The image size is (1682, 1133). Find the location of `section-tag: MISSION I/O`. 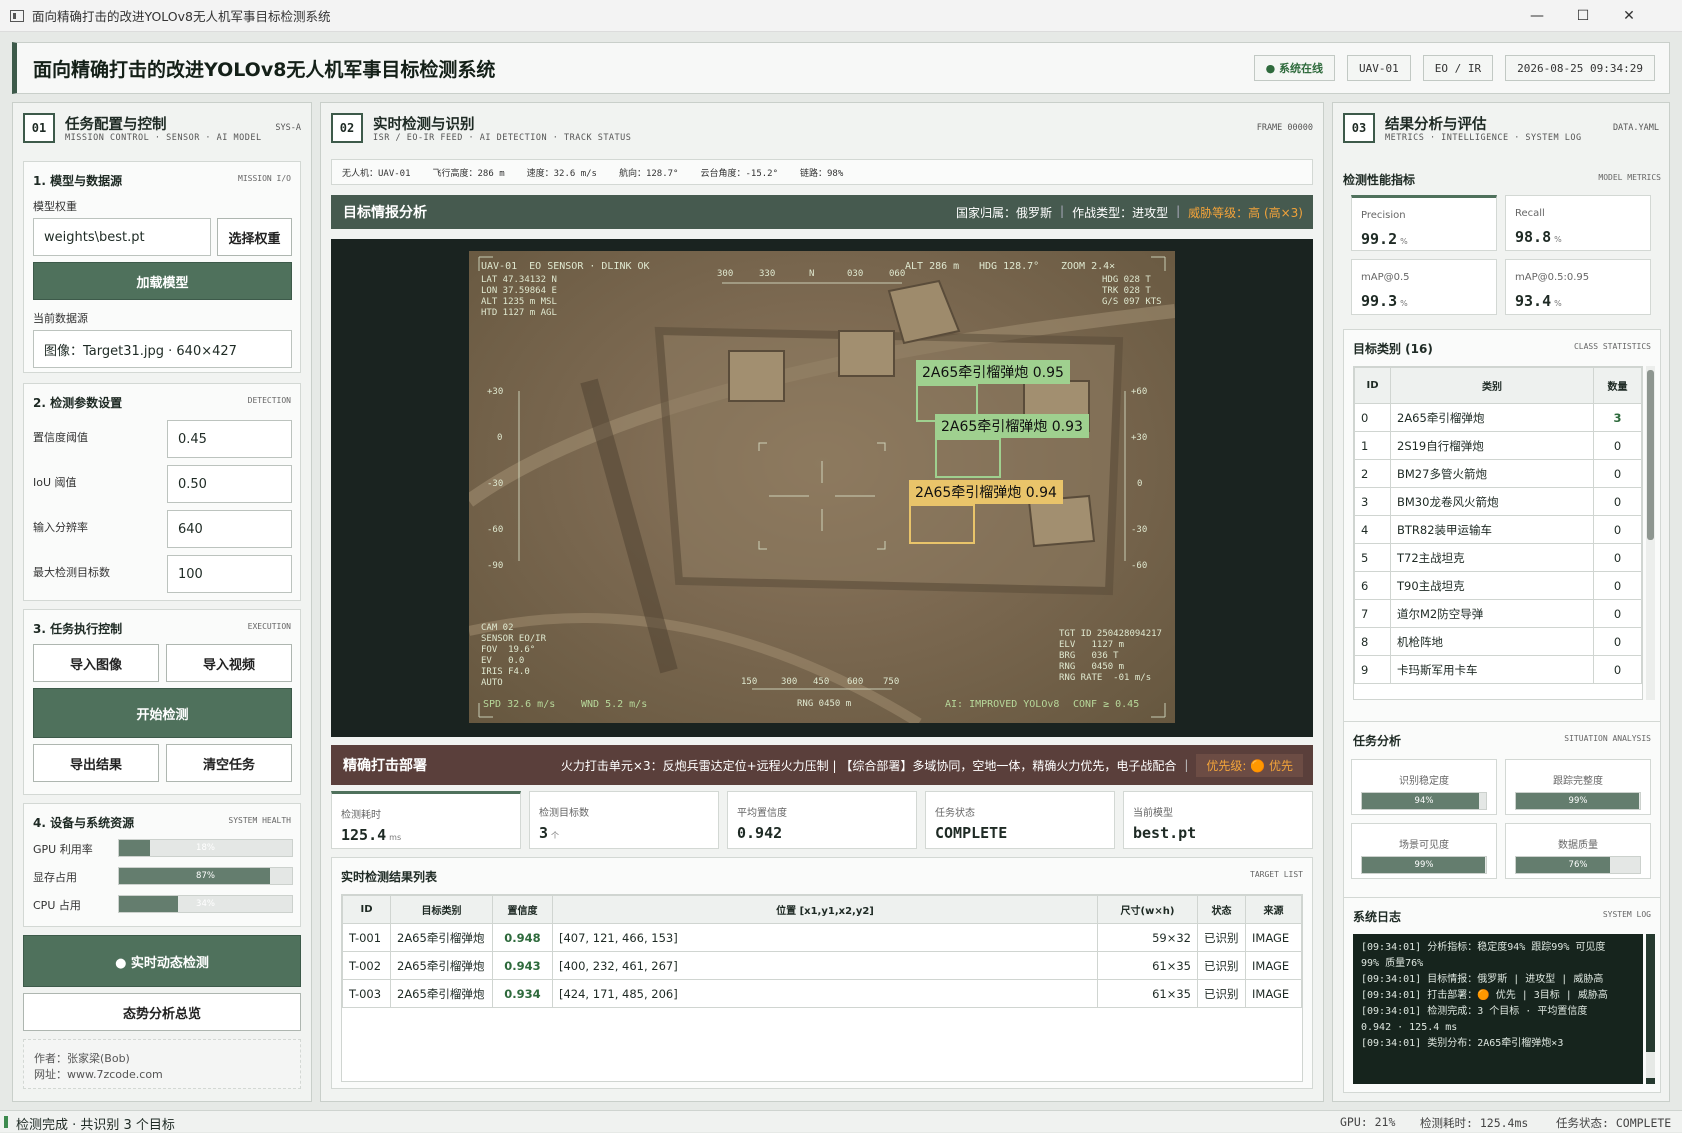

section-tag: MISSION I/O is located at coordinates (264, 178).